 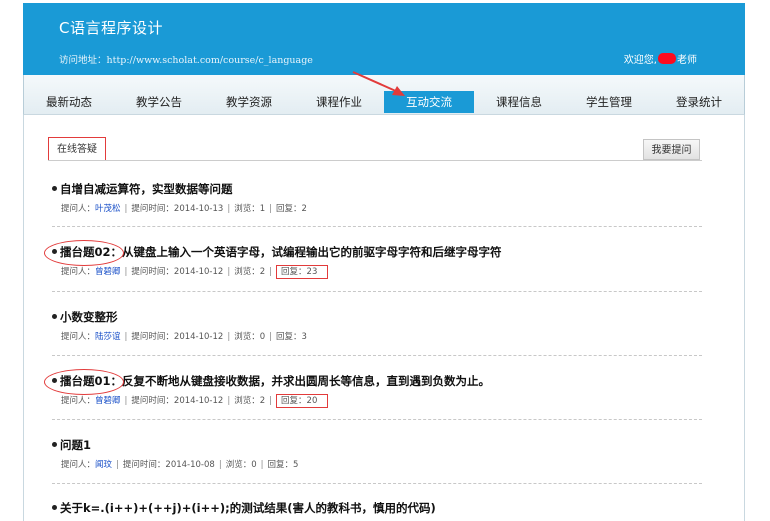 What do you see at coordinates (375, 160) in the screenshot?
I see `tab-divider` at bounding box center [375, 160].